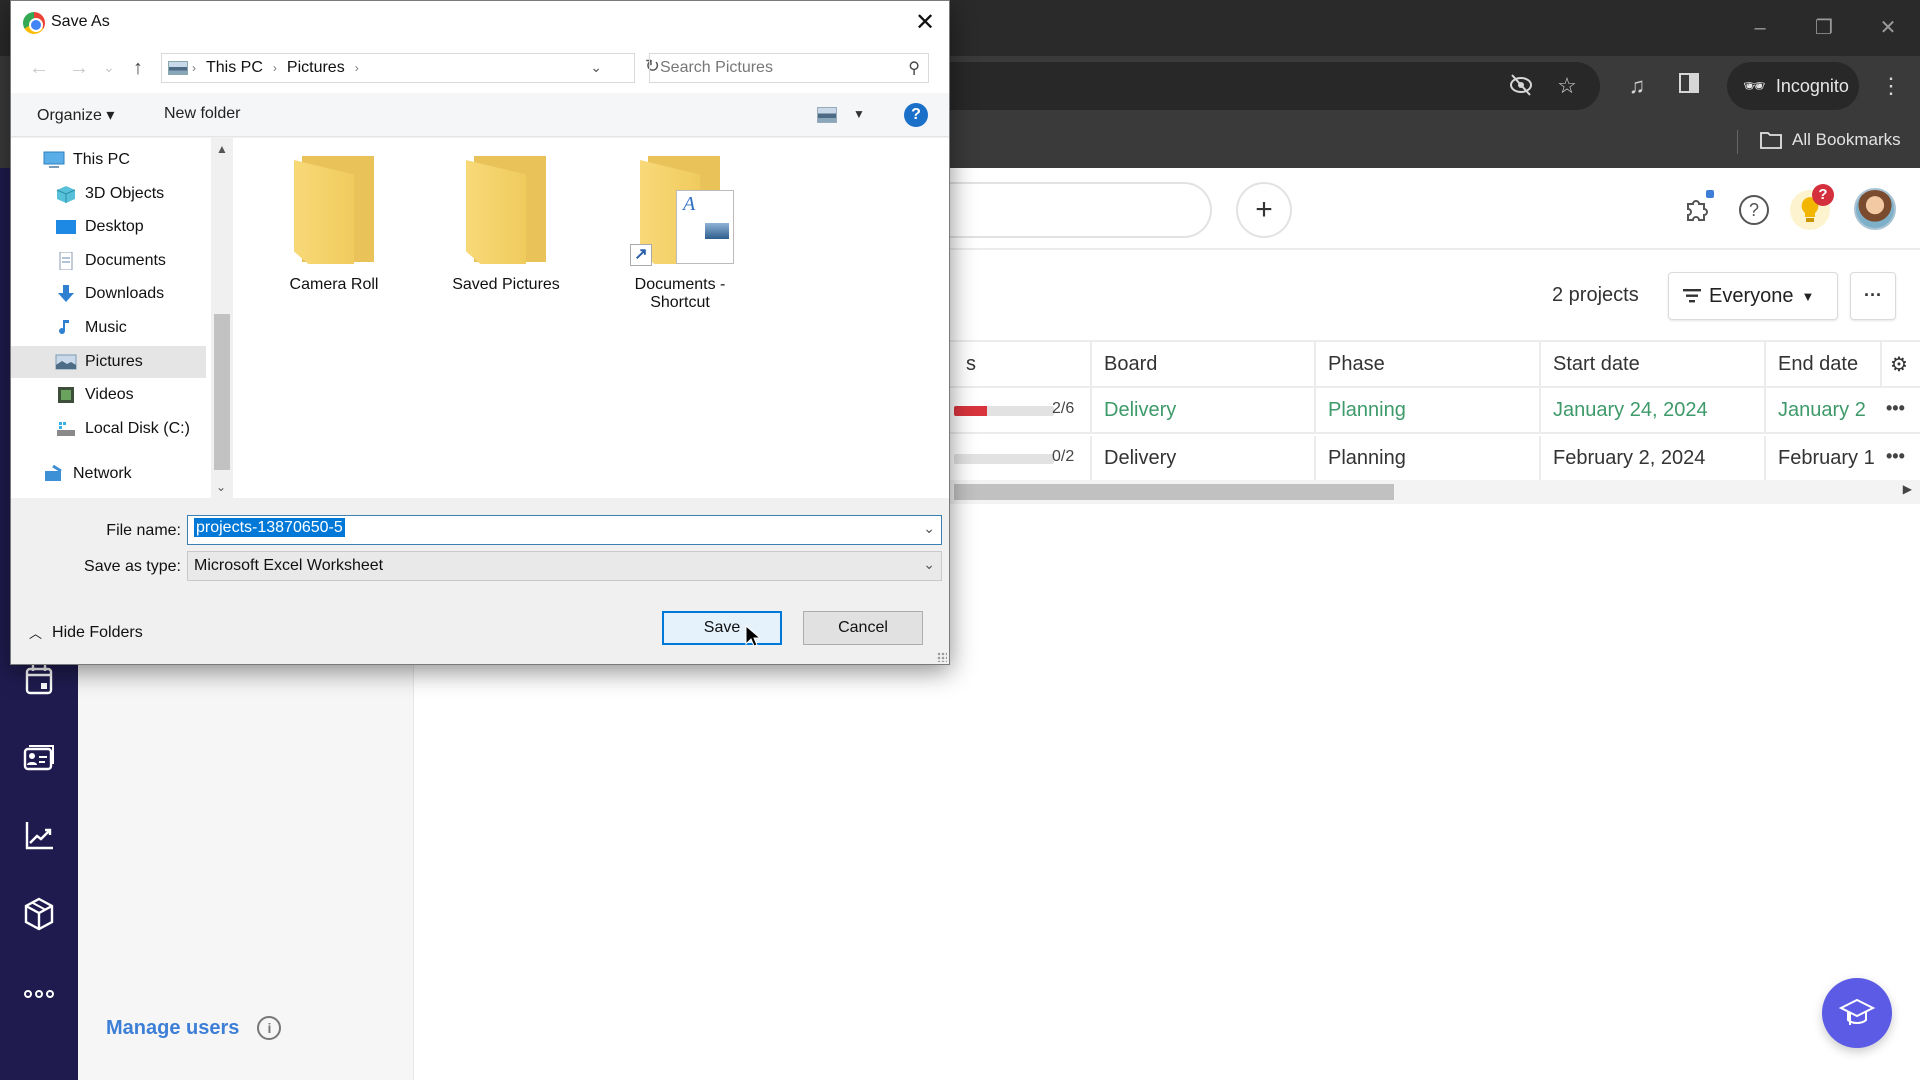  What do you see at coordinates (39, 914) in the screenshot?
I see `package-box-icon` at bounding box center [39, 914].